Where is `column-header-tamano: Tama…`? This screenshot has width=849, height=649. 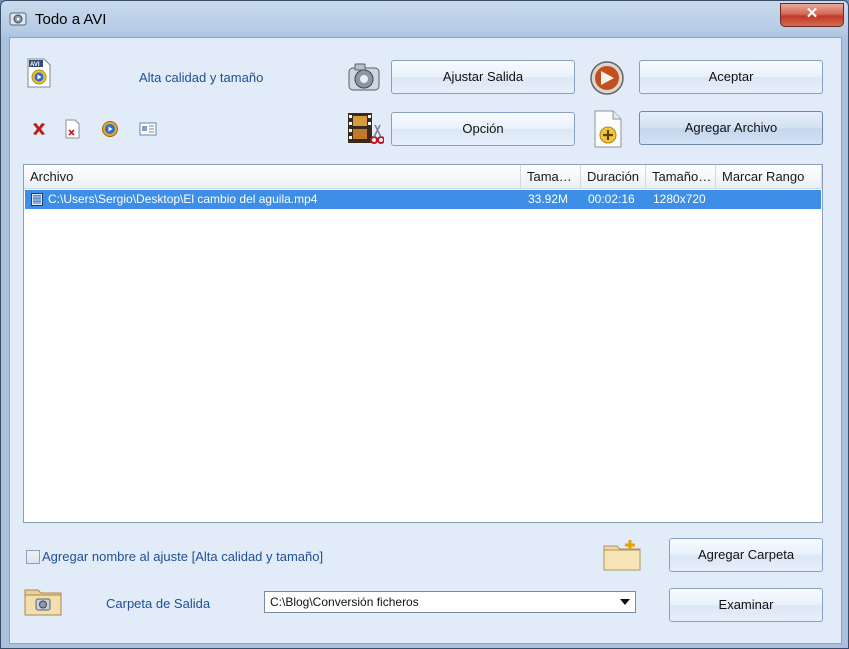 column-header-tamano: Tama… is located at coordinates (551, 177).